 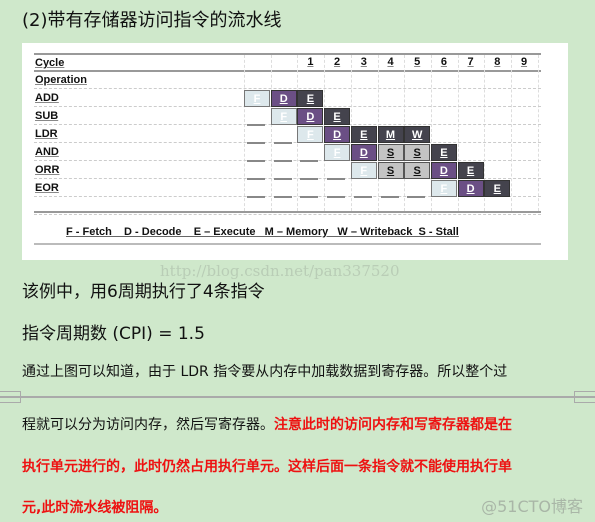 I want to click on instruction-label: ORR, so click(x=47, y=170).